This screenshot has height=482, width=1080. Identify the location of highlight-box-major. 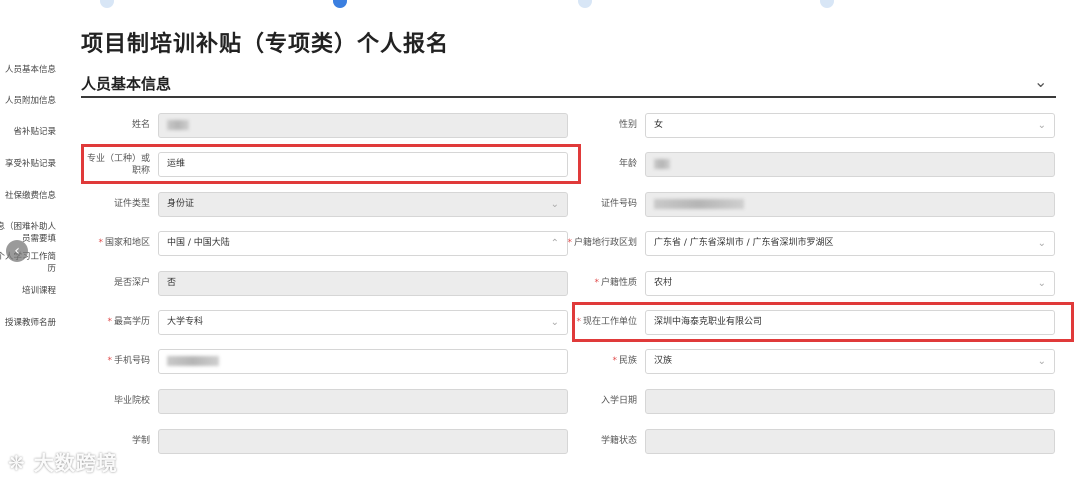
(331, 164).